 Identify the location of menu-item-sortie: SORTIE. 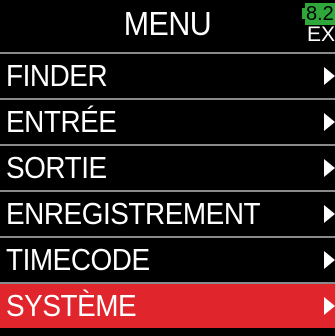
(167, 167).